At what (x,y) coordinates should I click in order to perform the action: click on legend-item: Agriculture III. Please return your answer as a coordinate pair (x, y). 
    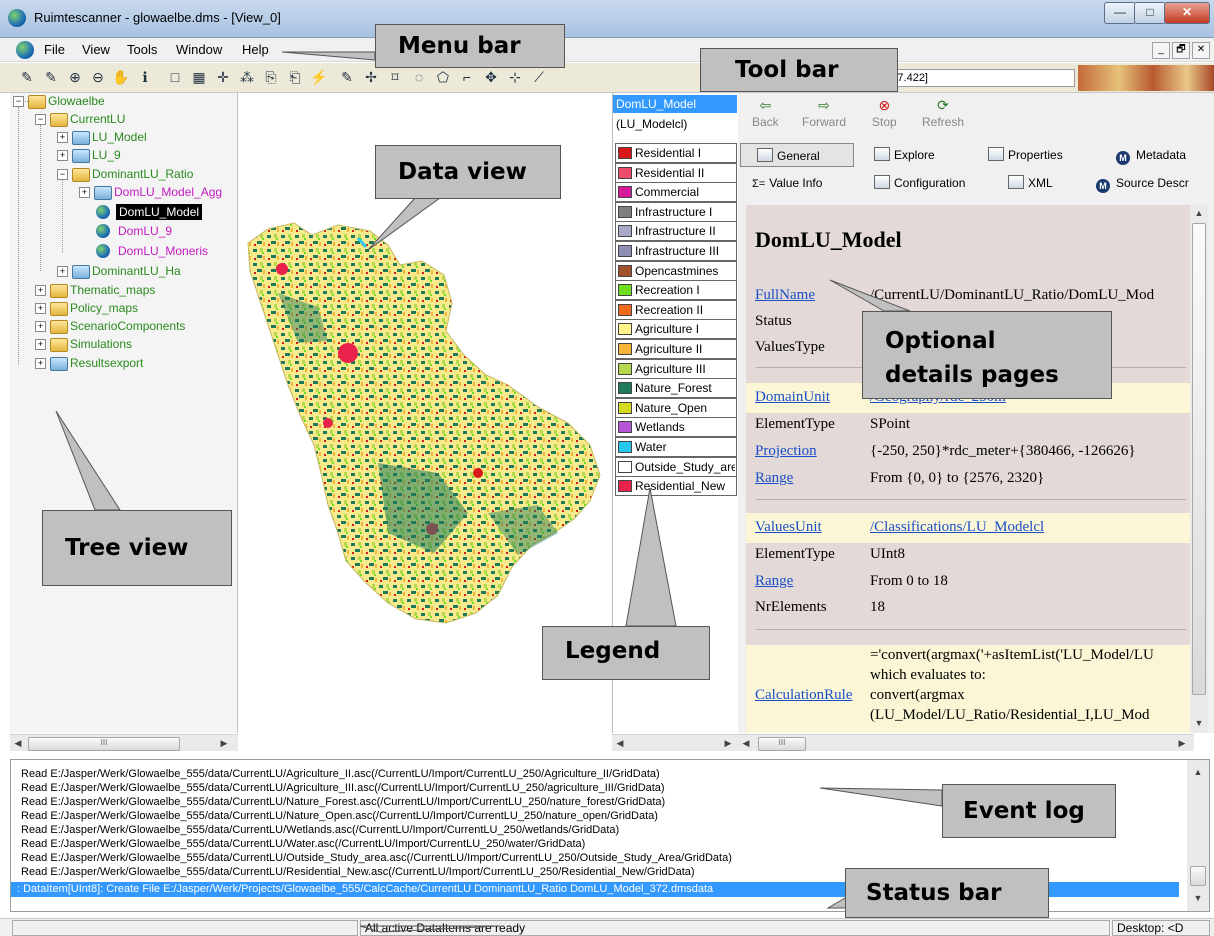
    Looking at the image, I should click on (676, 368).